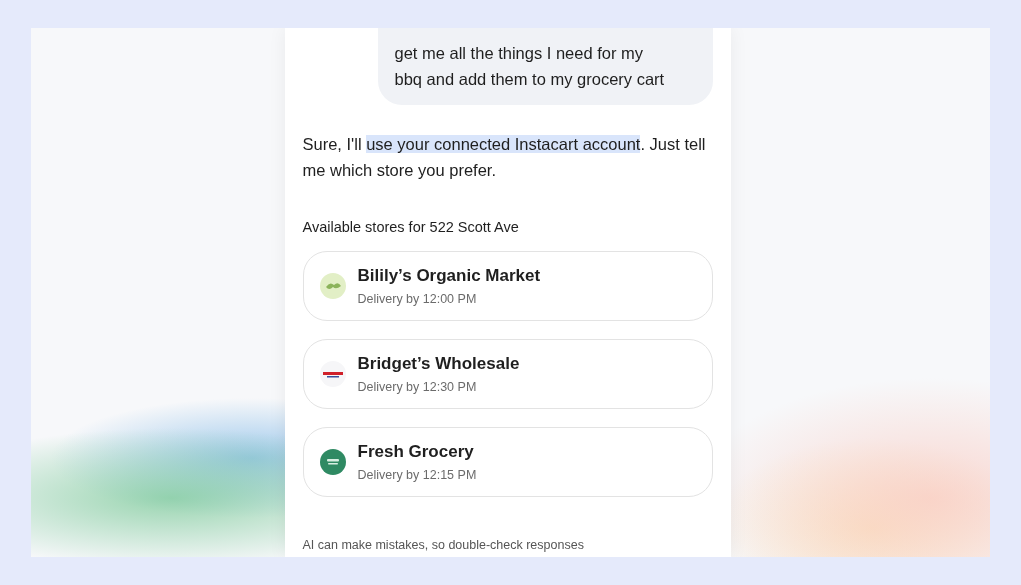 Image resolution: width=1021 pixels, height=585 pixels. What do you see at coordinates (507, 462) in the screenshot?
I see `store-card: Fresh Grocery Delivery by 12:15 PM` at bounding box center [507, 462].